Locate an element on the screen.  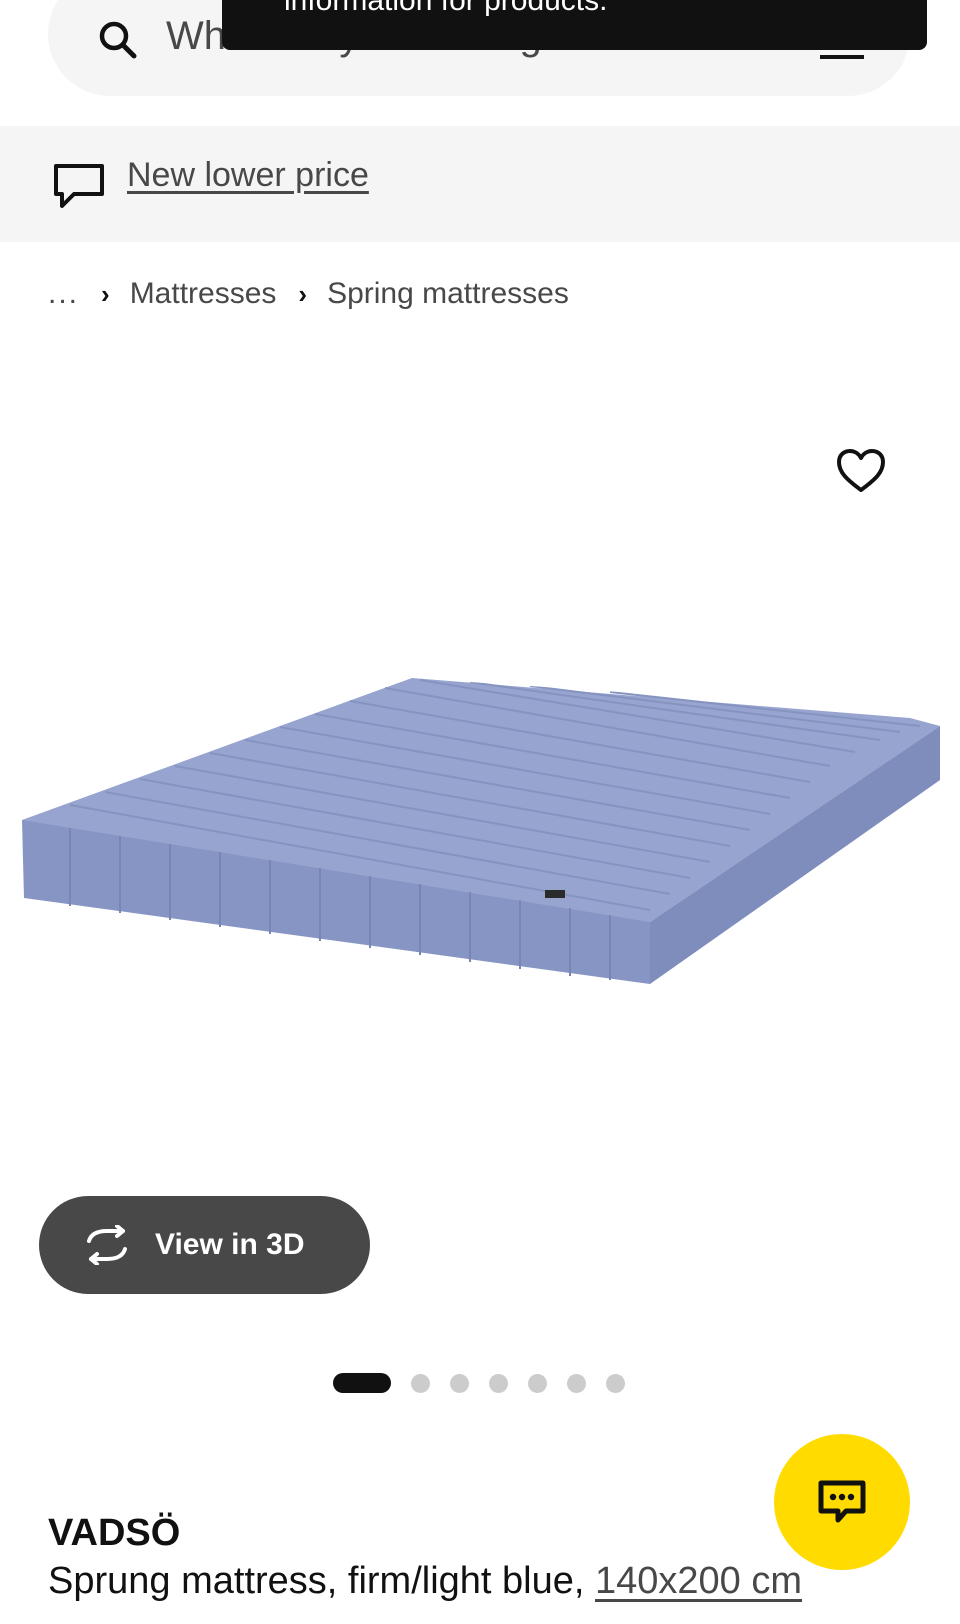
view-in-3d-label: View in 3D is located at coordinates (230, 1244).